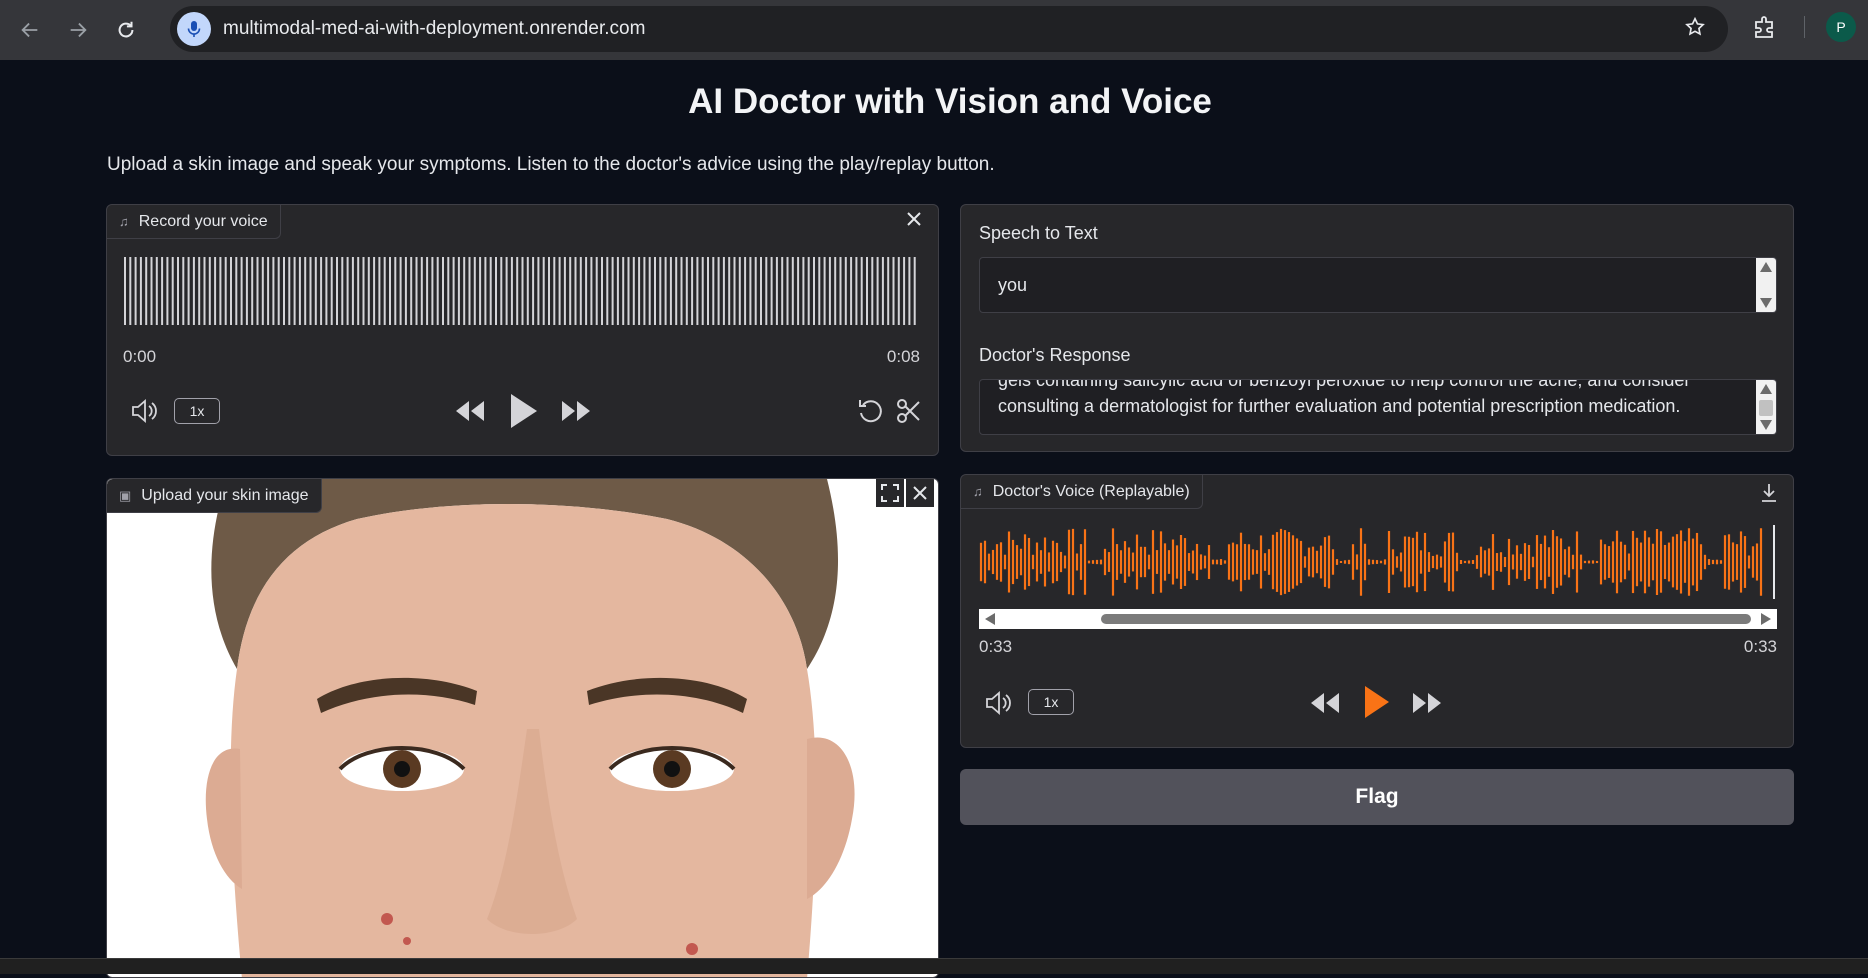  What do you see at coordinates (1765, 27) in the screenshot?
I see `extensions-icon` at bounding box center [1765, 27].